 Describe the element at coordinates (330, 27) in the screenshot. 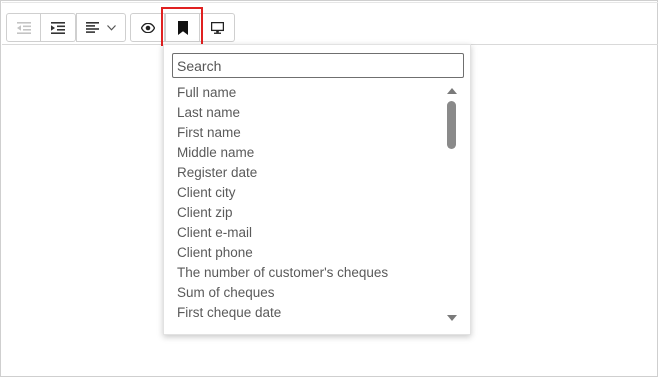

I see `editor-toolbar` at that location.